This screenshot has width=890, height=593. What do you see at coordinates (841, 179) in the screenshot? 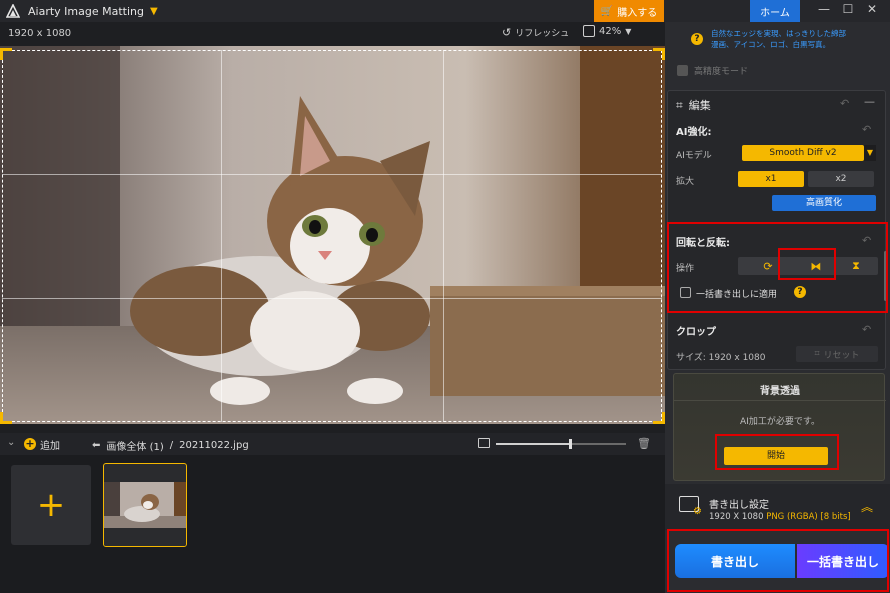
I see `scale-x2-button: x2` at bounding box center [841, 179].